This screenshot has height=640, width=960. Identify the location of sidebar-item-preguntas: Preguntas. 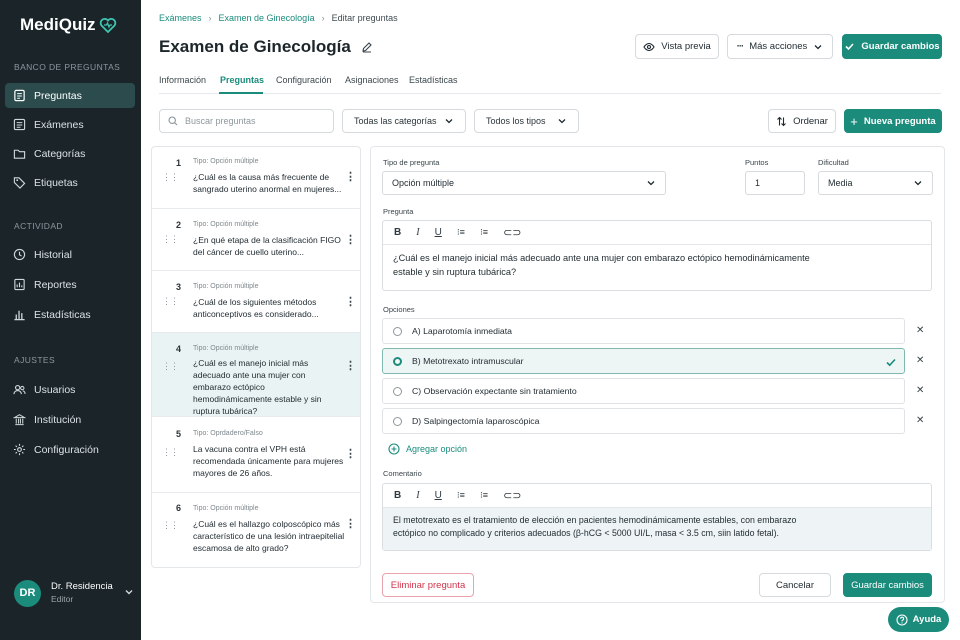
(70, 95).